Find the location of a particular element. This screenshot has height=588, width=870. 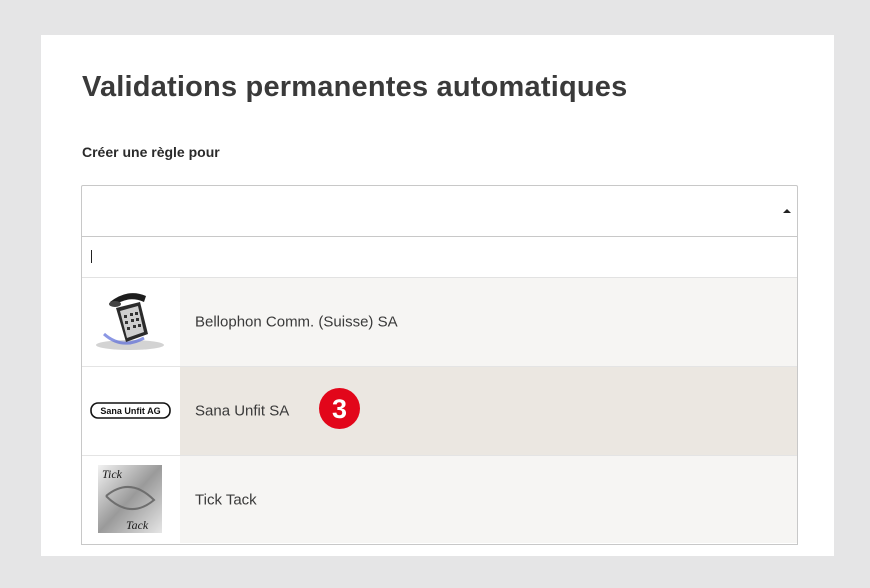

option-label: Sana Unfit SA is located at coordinates (242, 411).